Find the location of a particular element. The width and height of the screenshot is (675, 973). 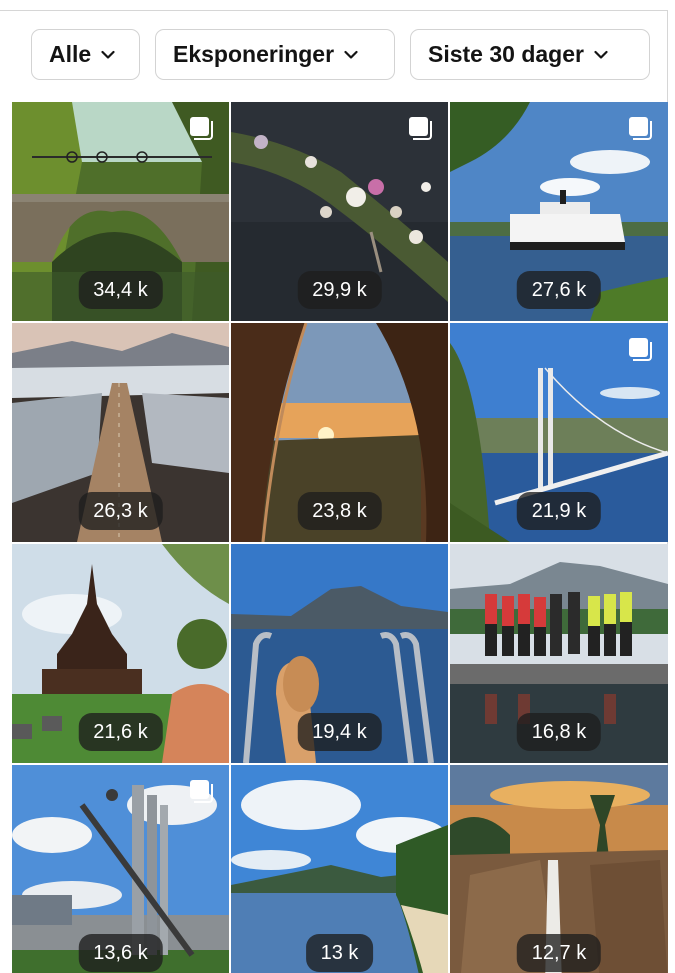

filter-bar: Alle Eksponeringer Siste 30 dager is located at coordinates (340, 54).